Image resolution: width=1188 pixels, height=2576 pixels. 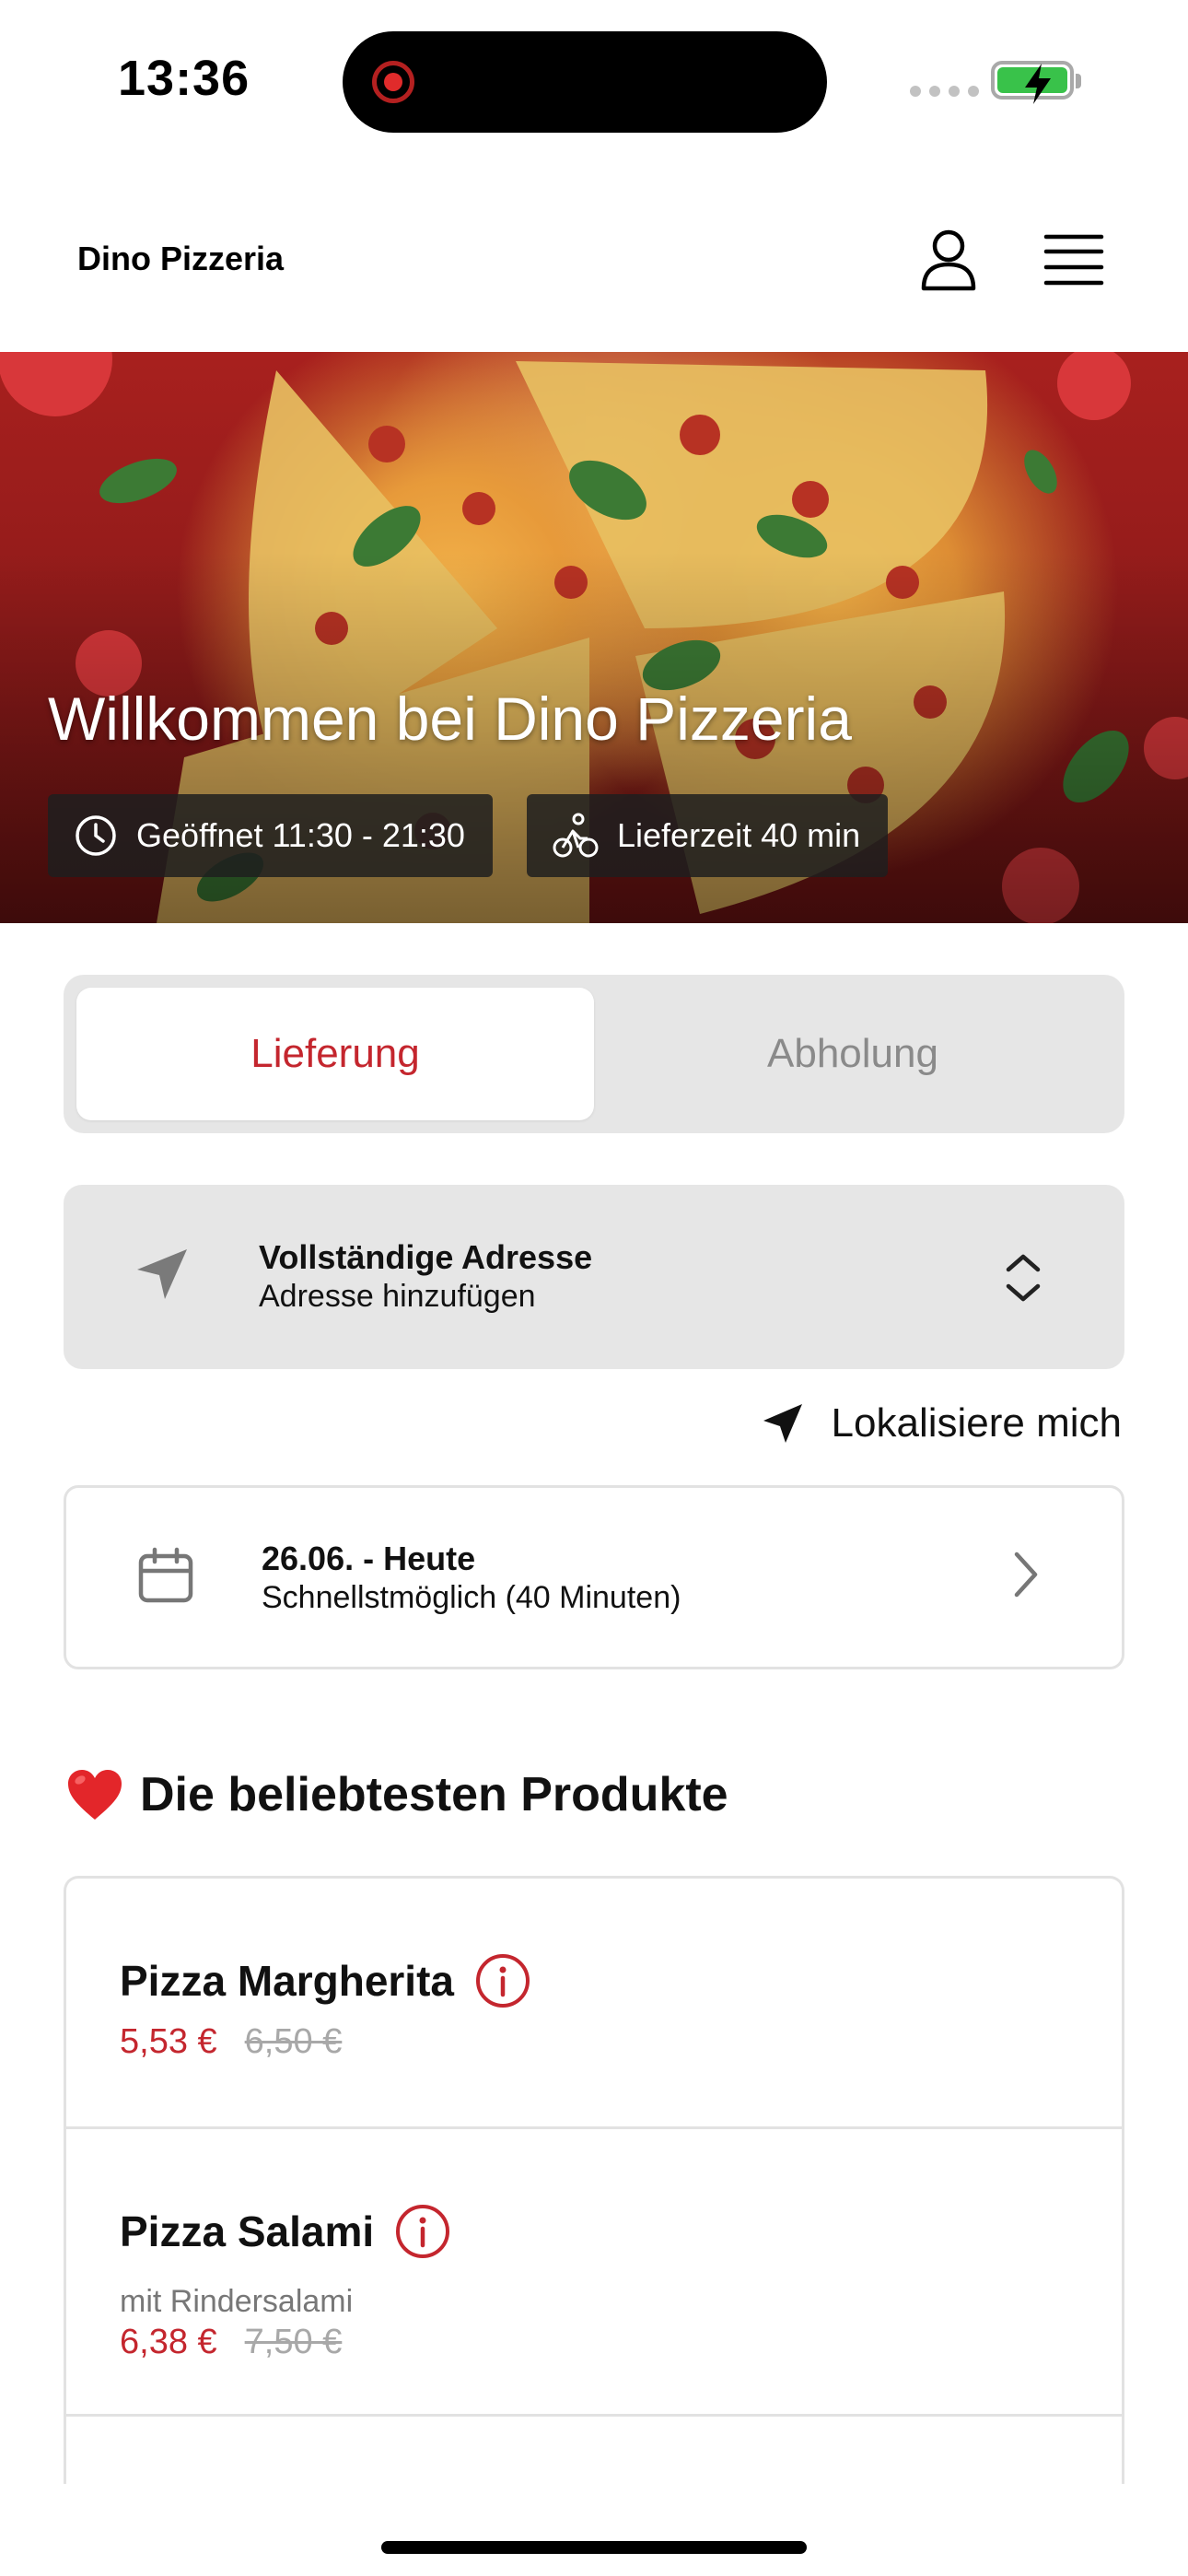 I want to click on product-name: Pizza Salami, so click(x=247, y=2231).